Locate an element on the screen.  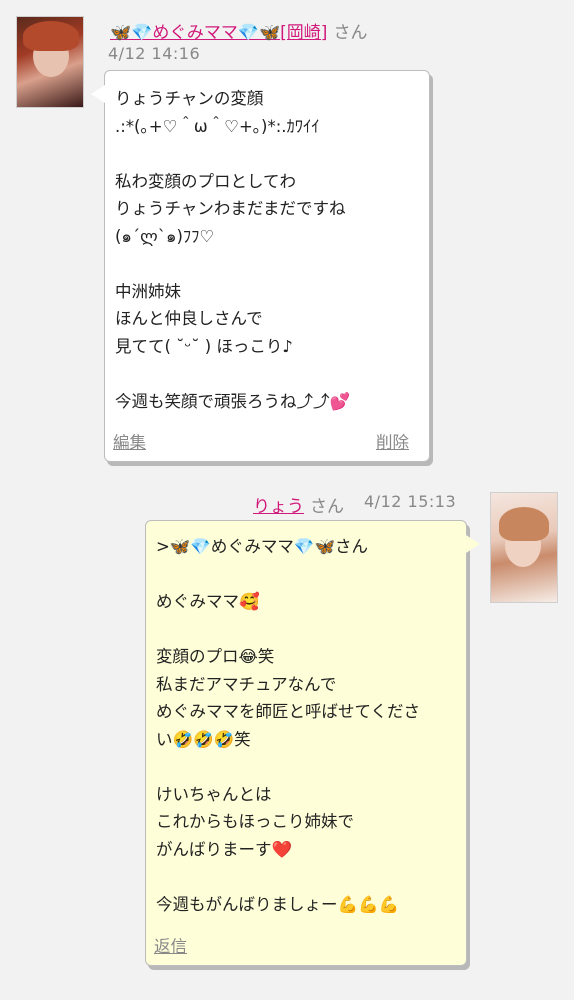
delete-link: 削除 is located at coordinates (392, 441).